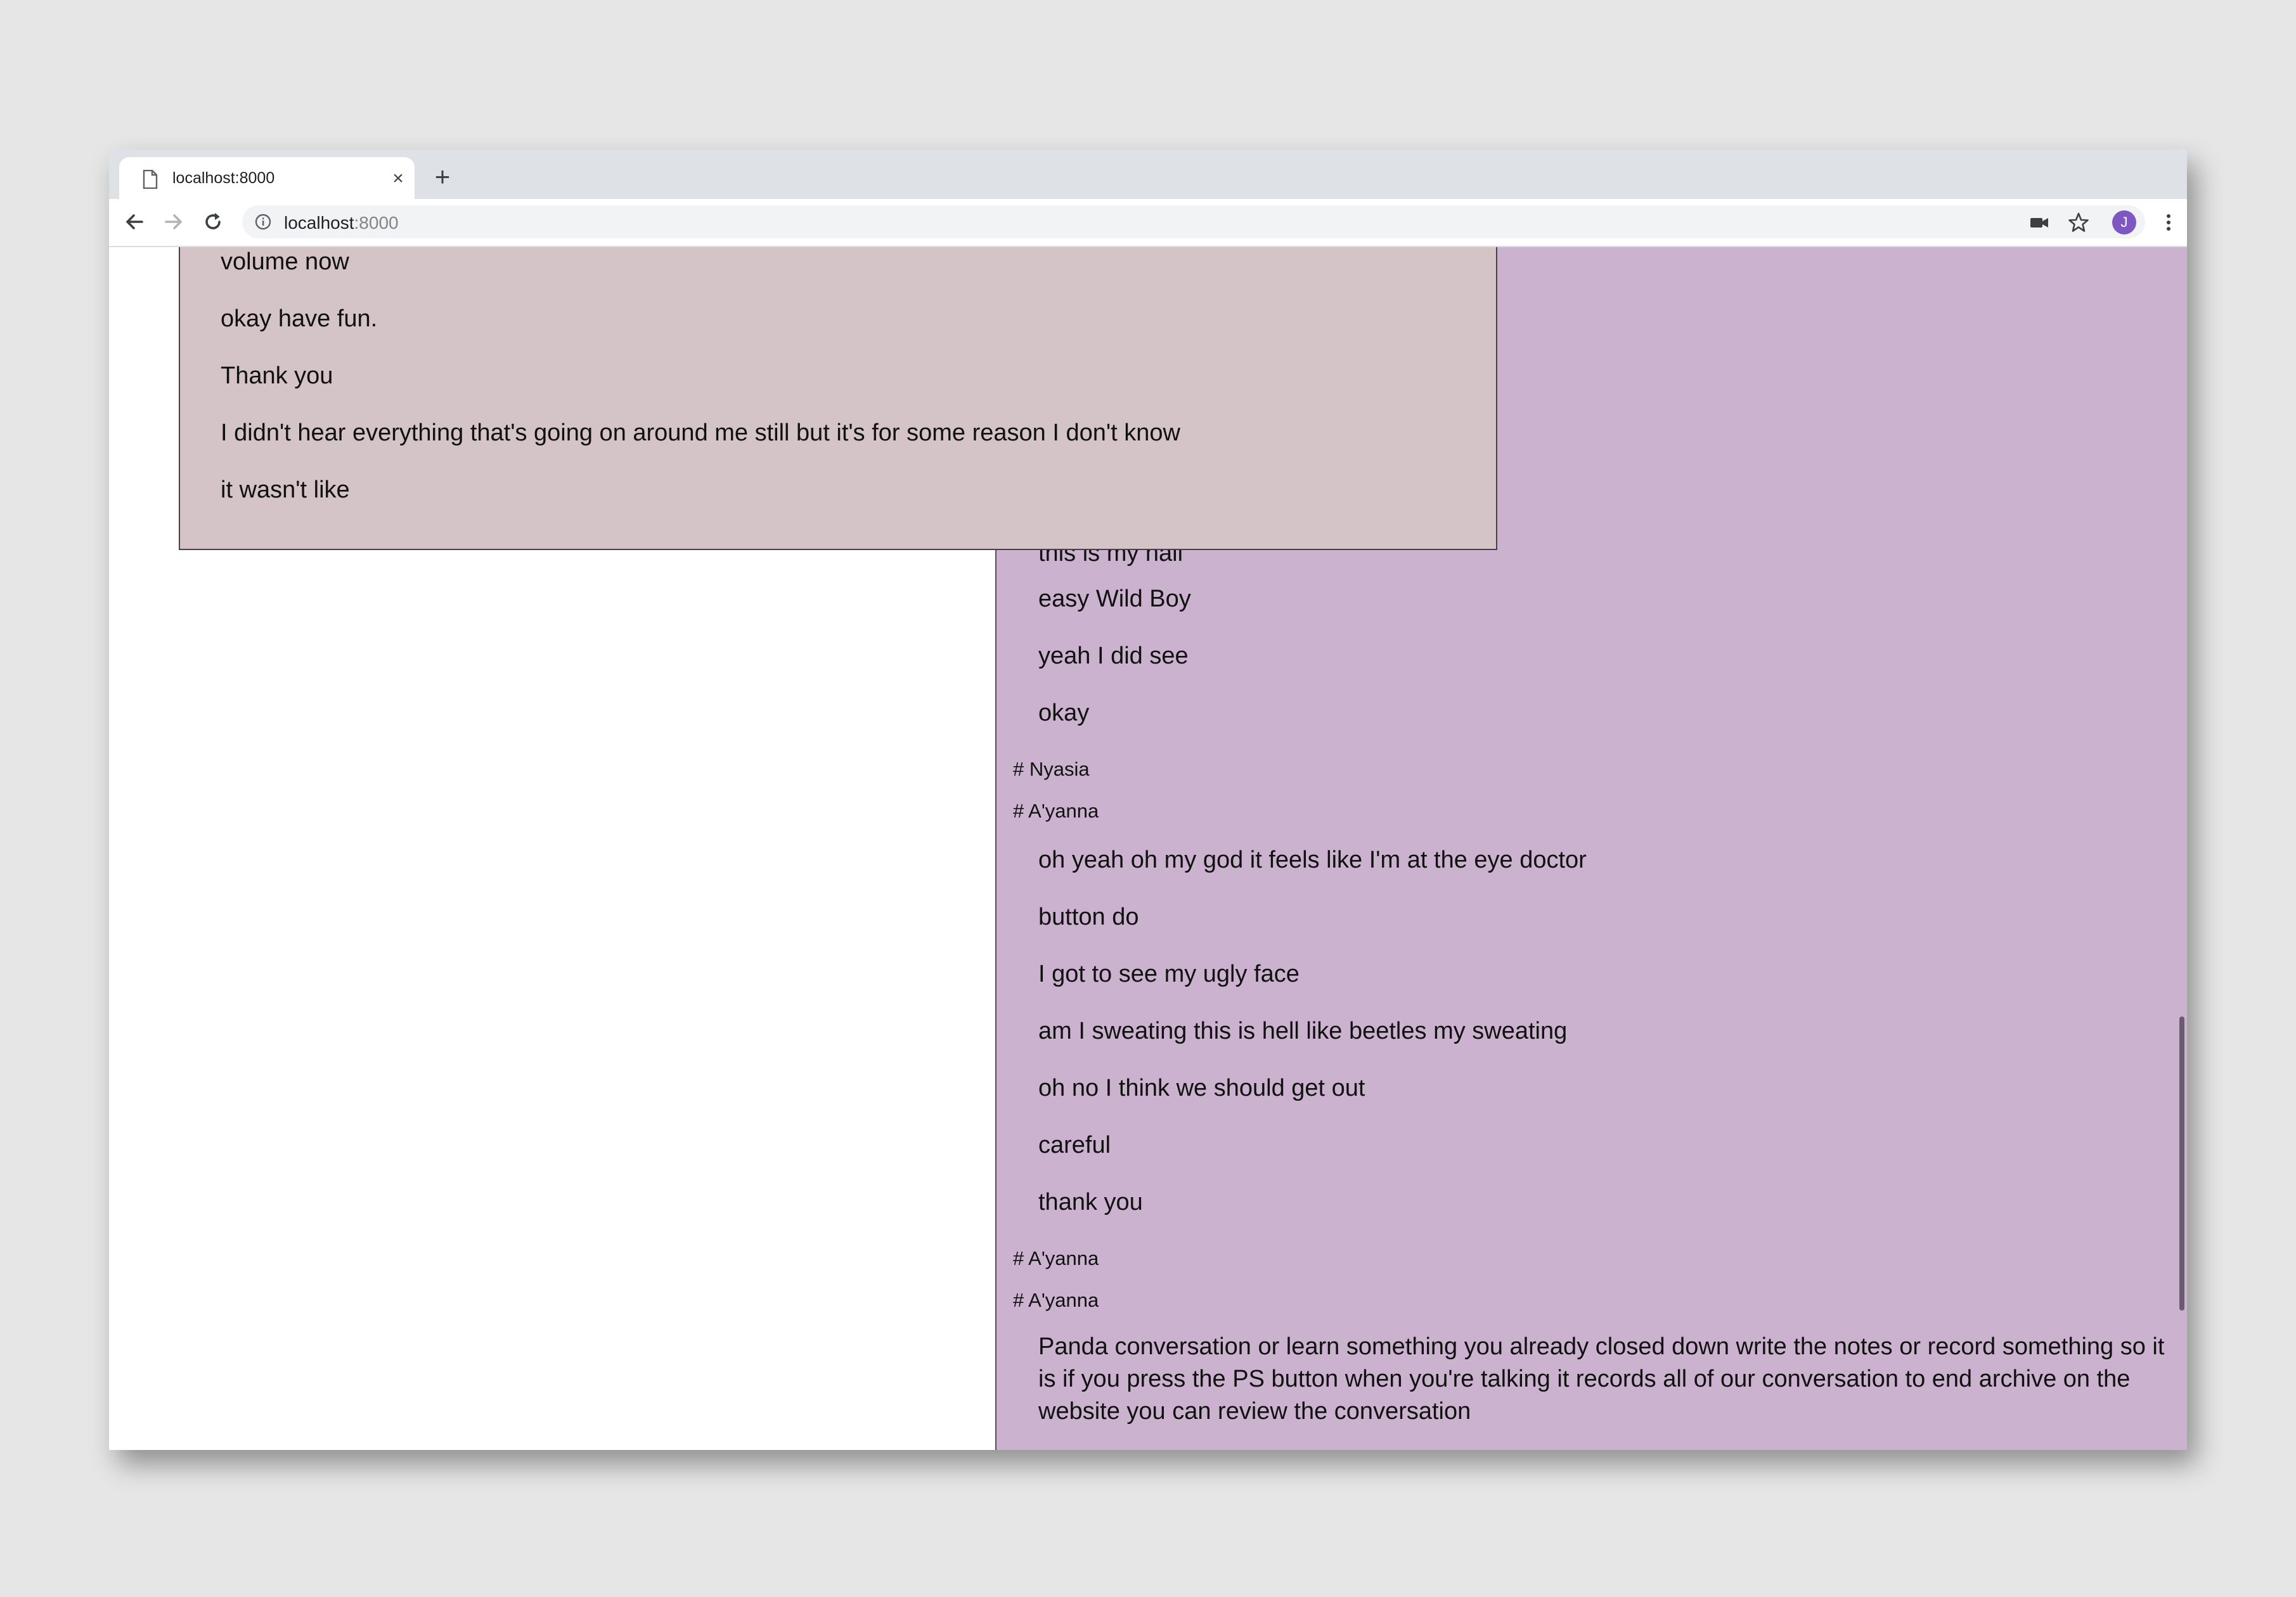 Image resolution: width=2296 pixels, height=1597 pixels. I want to click on close-icon: ×, so click(398, 178).